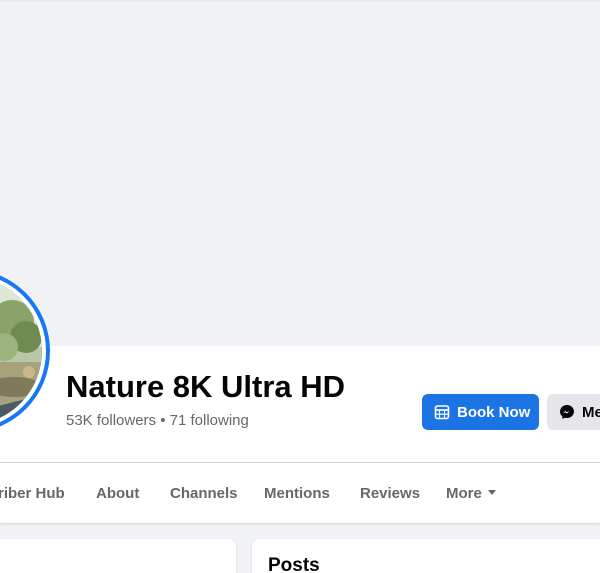 This screenshot has height=573, width=600. Describe the element at coordinates (297, 494) in the screenshot. I see `tab-mentions: Mentions` at that location.